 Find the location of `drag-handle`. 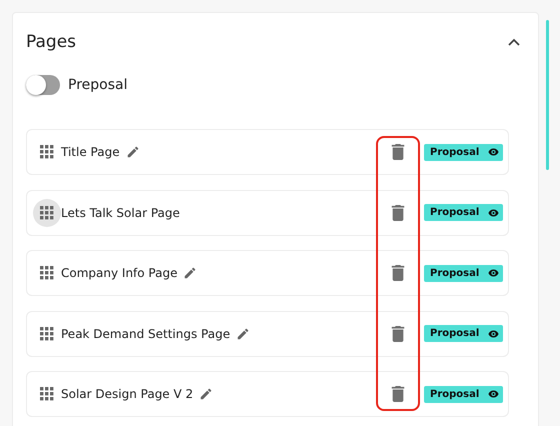

drag-handle is located at coordinates (47, 212).